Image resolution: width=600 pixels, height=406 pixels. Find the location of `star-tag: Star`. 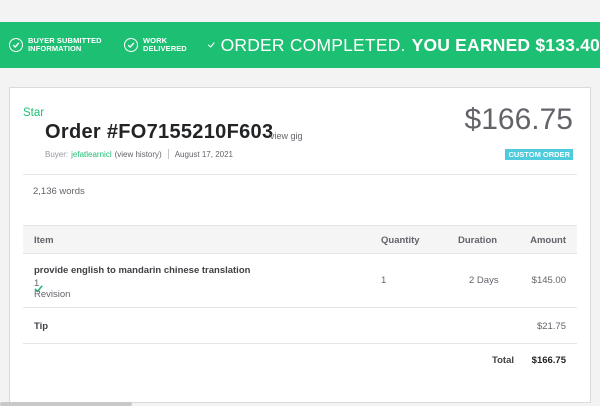

star-tag: Star is located at coordinates (33, 113).